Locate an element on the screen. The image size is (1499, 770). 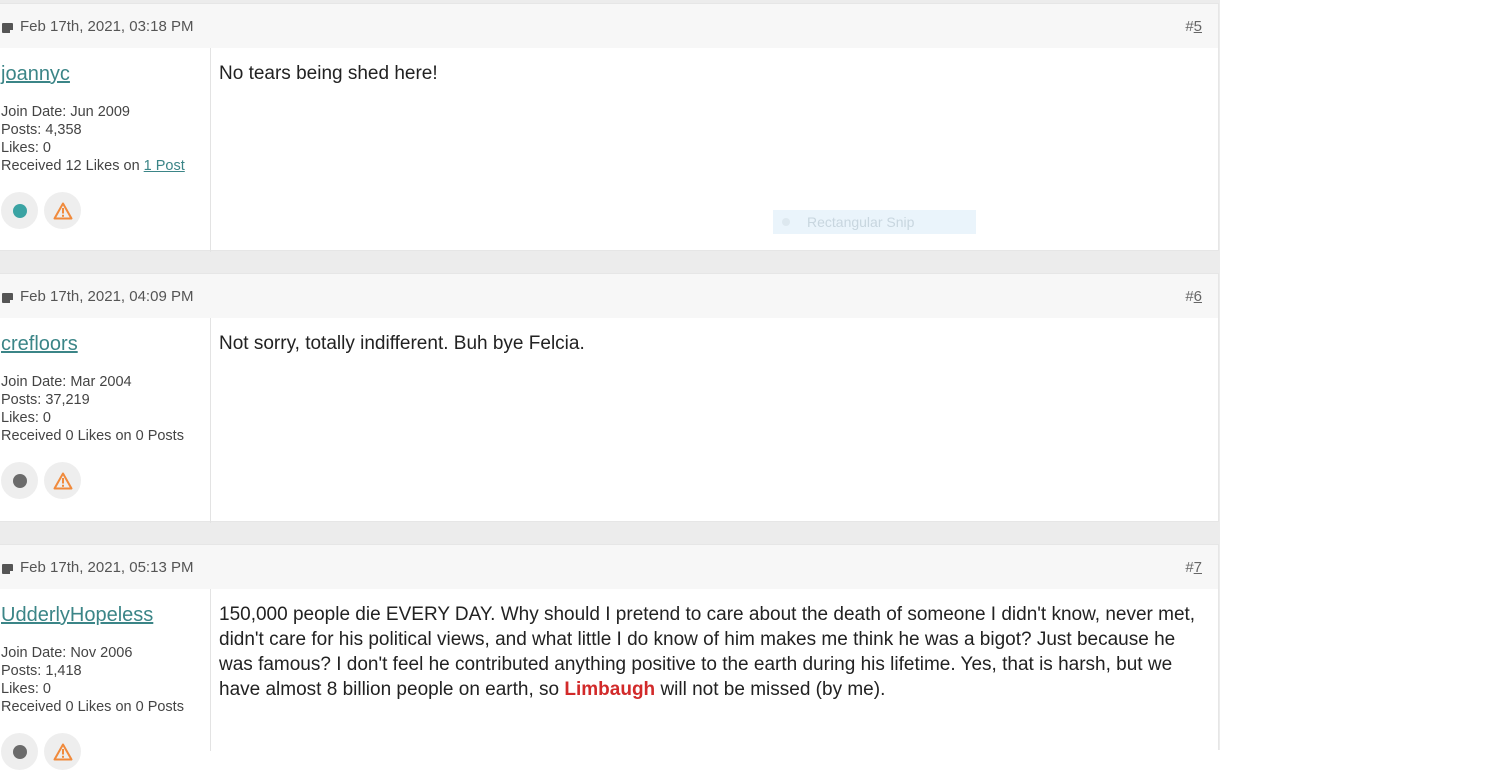
received-likes-link: 1 Post is located at coordinates (164, 166).